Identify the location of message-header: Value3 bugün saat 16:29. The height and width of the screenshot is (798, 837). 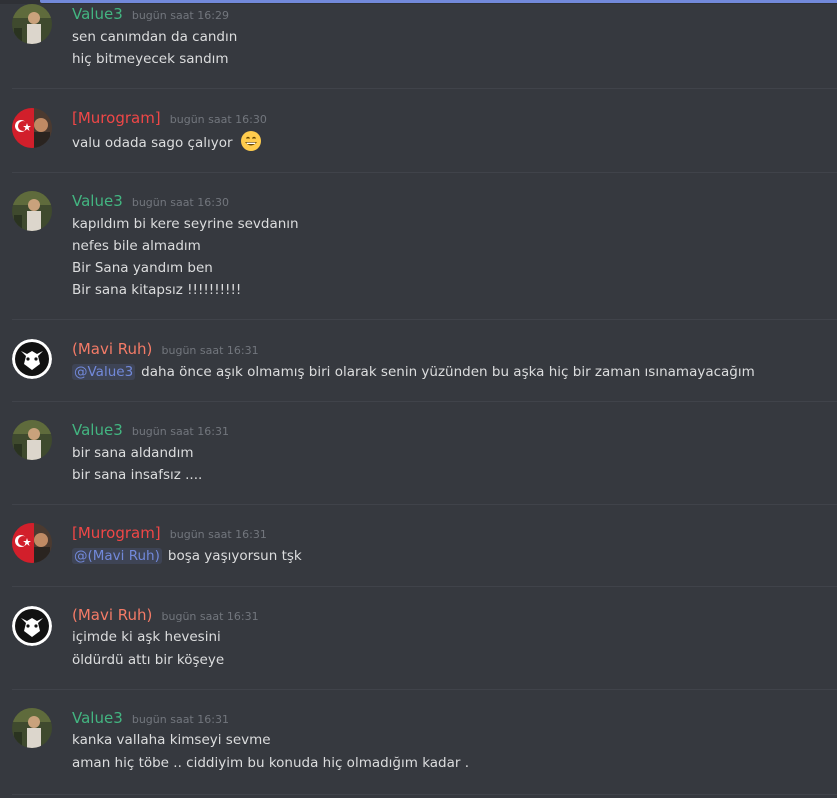
(150, 14).